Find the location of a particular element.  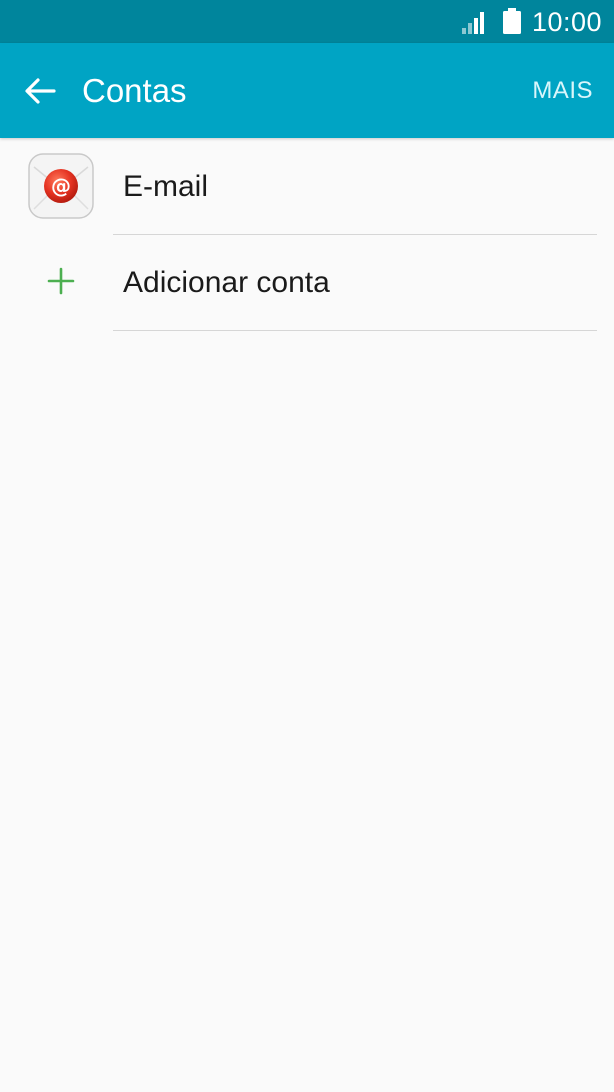

app-bar: Contas MAIS is located at coordinates (307, 90).